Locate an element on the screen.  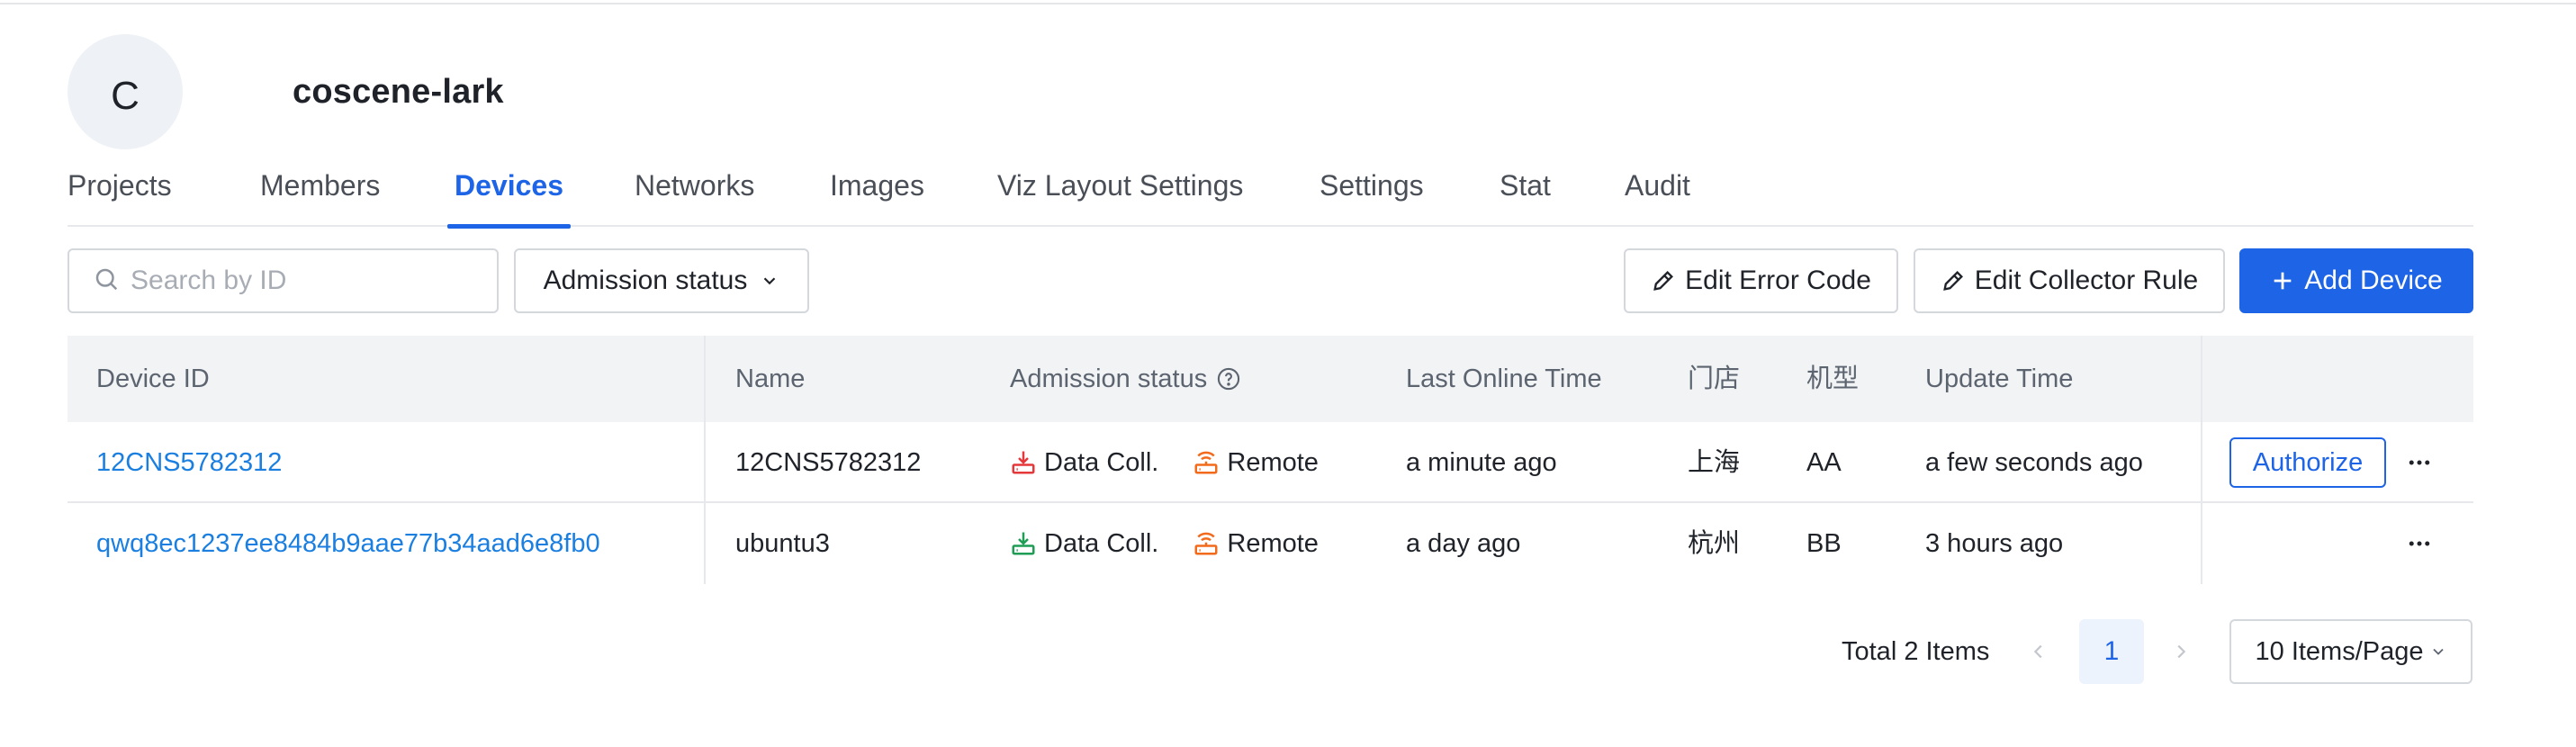
header-model: 机型 is located at coordinates (1833, 379).